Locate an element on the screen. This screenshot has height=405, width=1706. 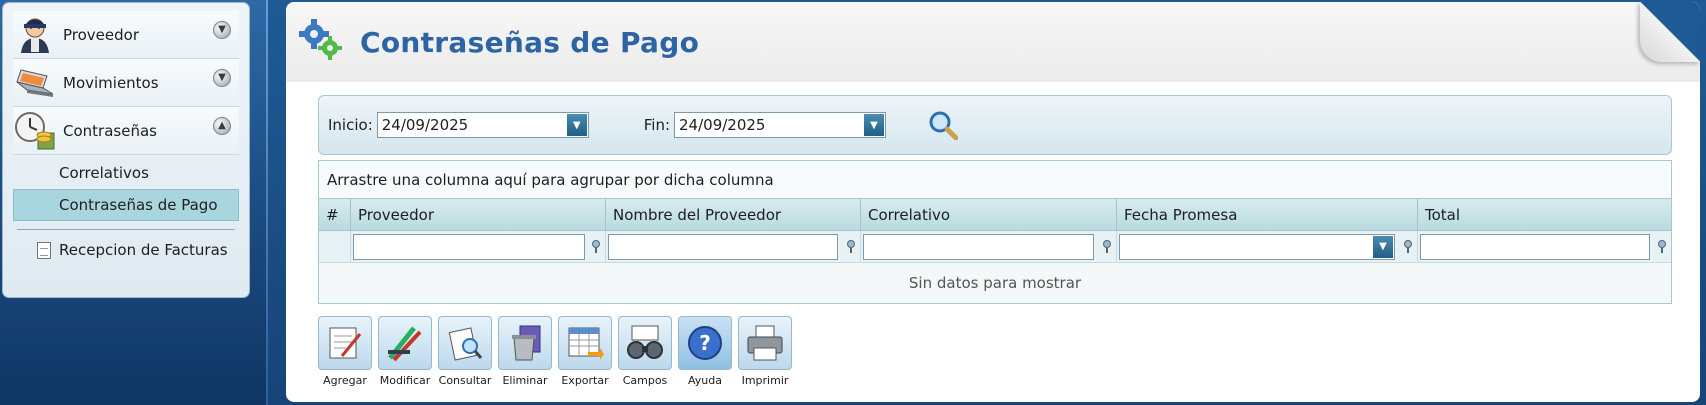
sidebar-item-contrasenas-de-pago: Contraseñas de Pago is located at coordinates (126, 205).